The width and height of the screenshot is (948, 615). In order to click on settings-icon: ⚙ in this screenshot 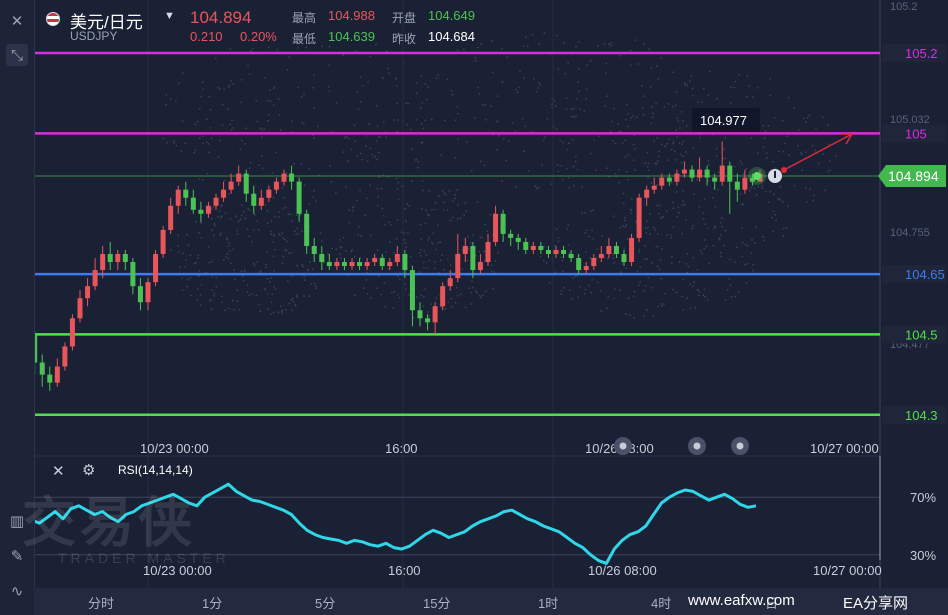, I will do `click(88, 470)`.